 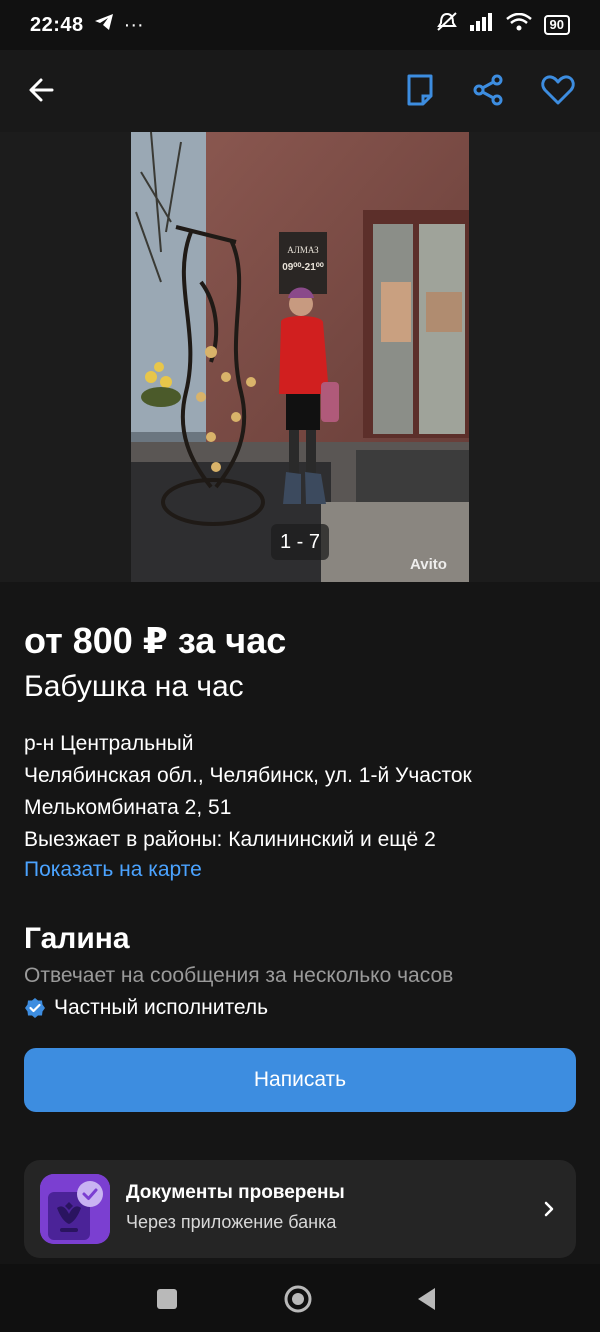 I want to click on share-icon, so click(x=488, y=90).